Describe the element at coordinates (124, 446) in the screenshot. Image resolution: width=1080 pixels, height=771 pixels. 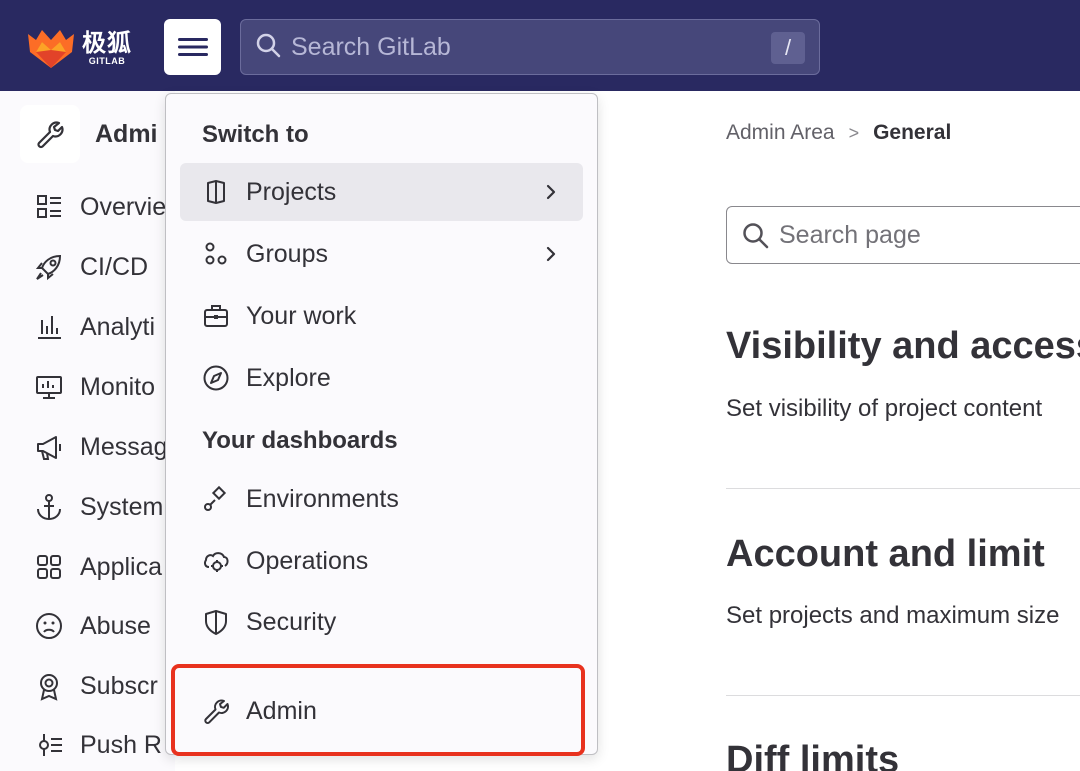
I see `sidebar-item-label: Messag` at that location.